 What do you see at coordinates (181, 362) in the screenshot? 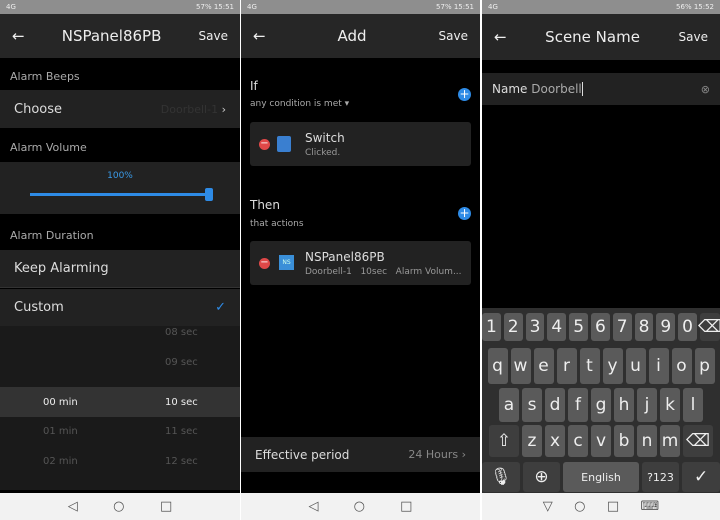
I see `picker-second: 09 sec` at bounding box center [181, 362].